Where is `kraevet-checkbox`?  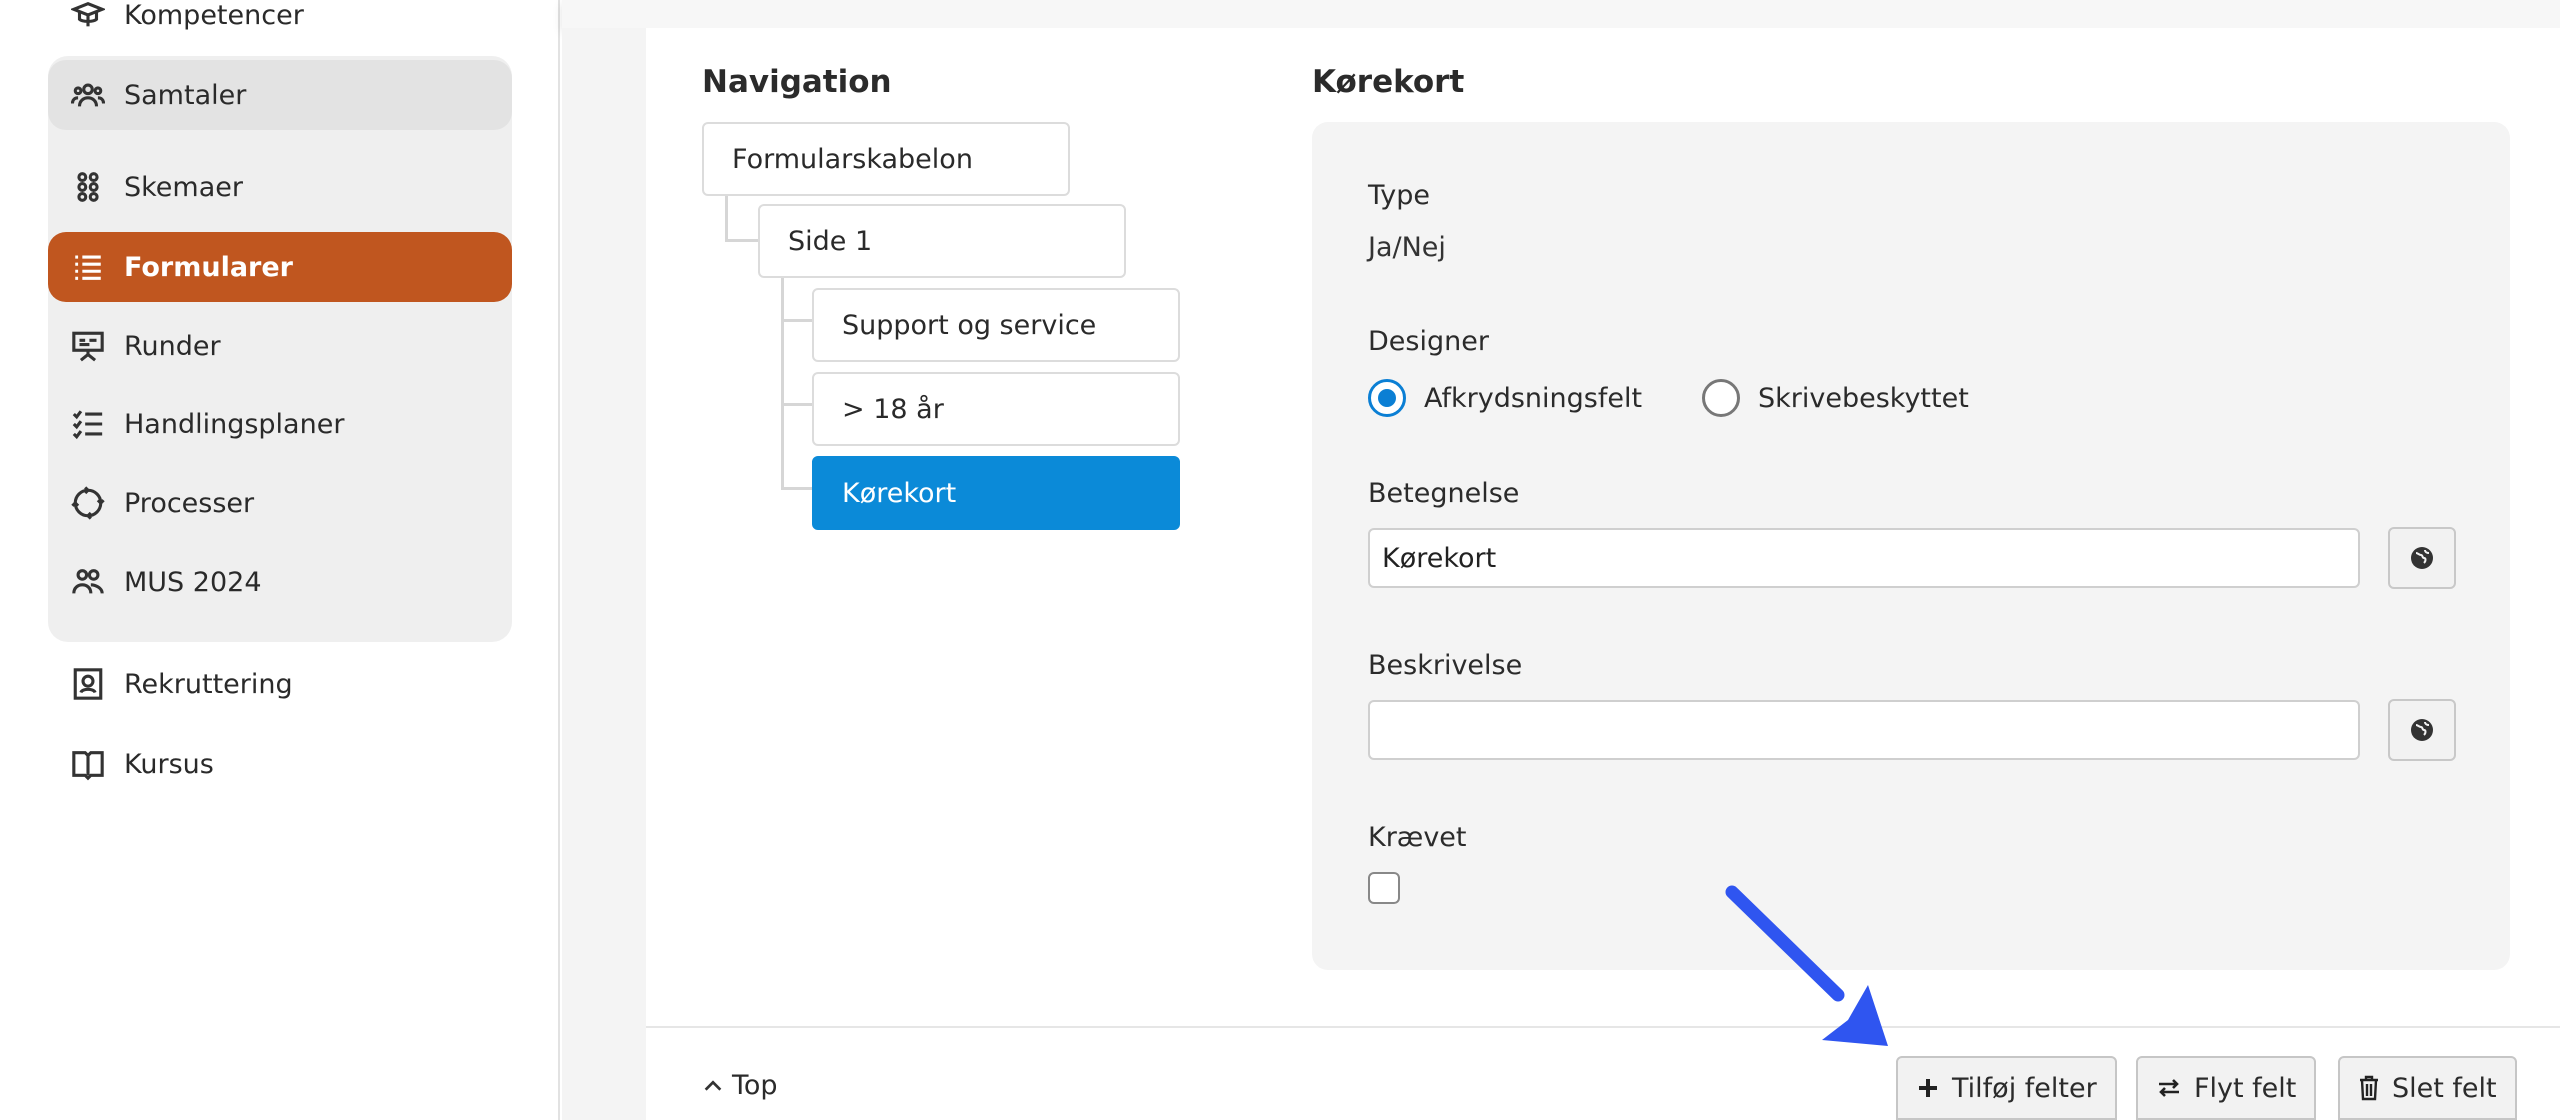
kraevet-checkbox is located at coordinates (1384, 888).